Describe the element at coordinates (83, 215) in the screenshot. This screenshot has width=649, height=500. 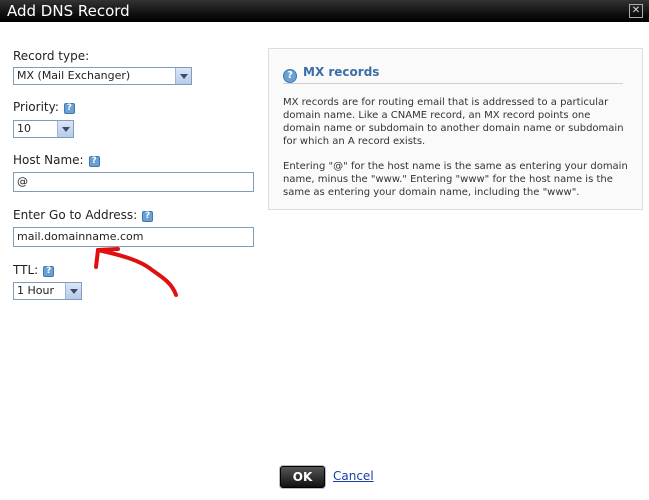
I see `goto-address-label: Enter Go to Address:?` at that location.